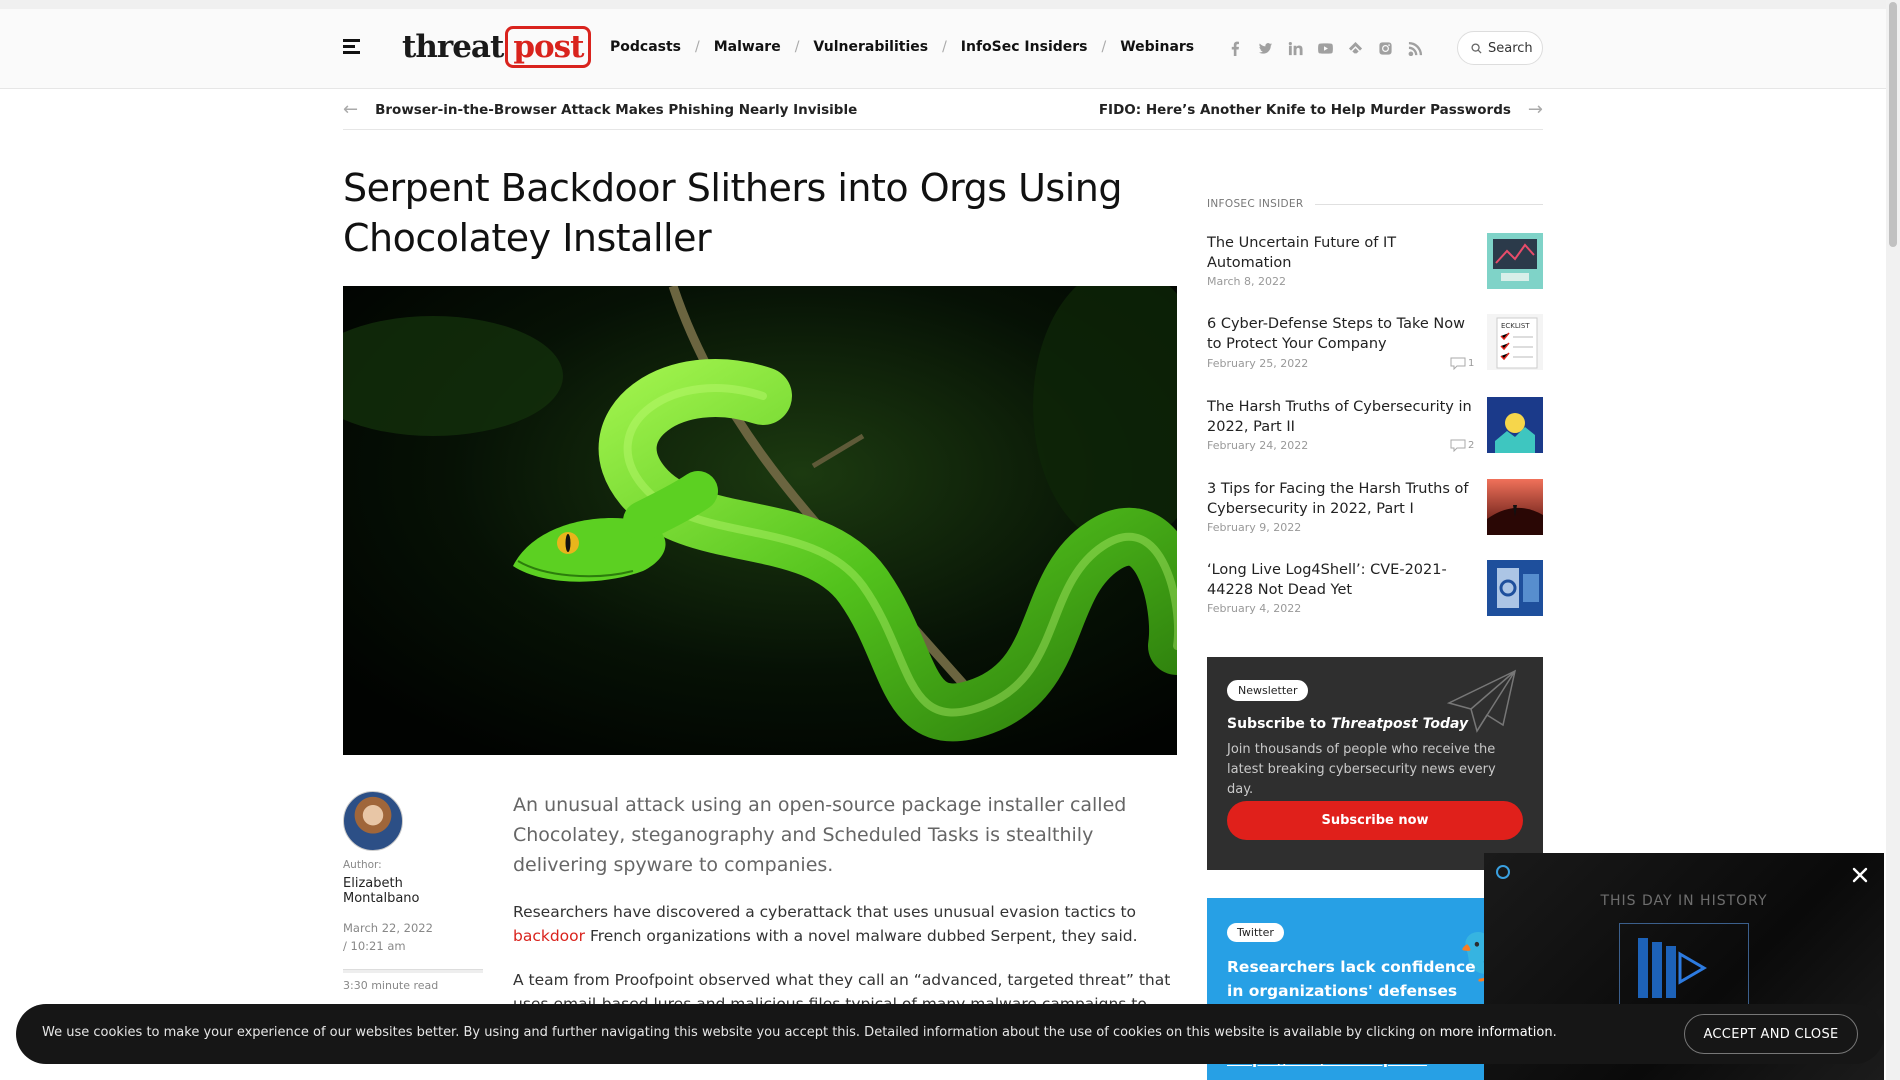  Describe the element at coordinates (1471, 445) in the screenshot. I see `comment-count-value: 2` at that location.